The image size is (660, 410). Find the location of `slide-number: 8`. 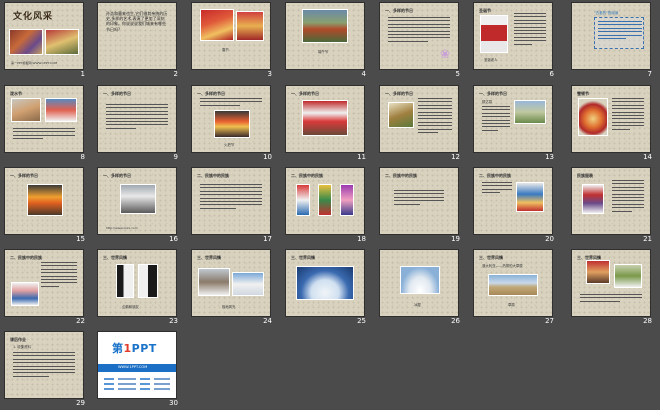

slide-number: 8 is located at coordinates (82, 157).